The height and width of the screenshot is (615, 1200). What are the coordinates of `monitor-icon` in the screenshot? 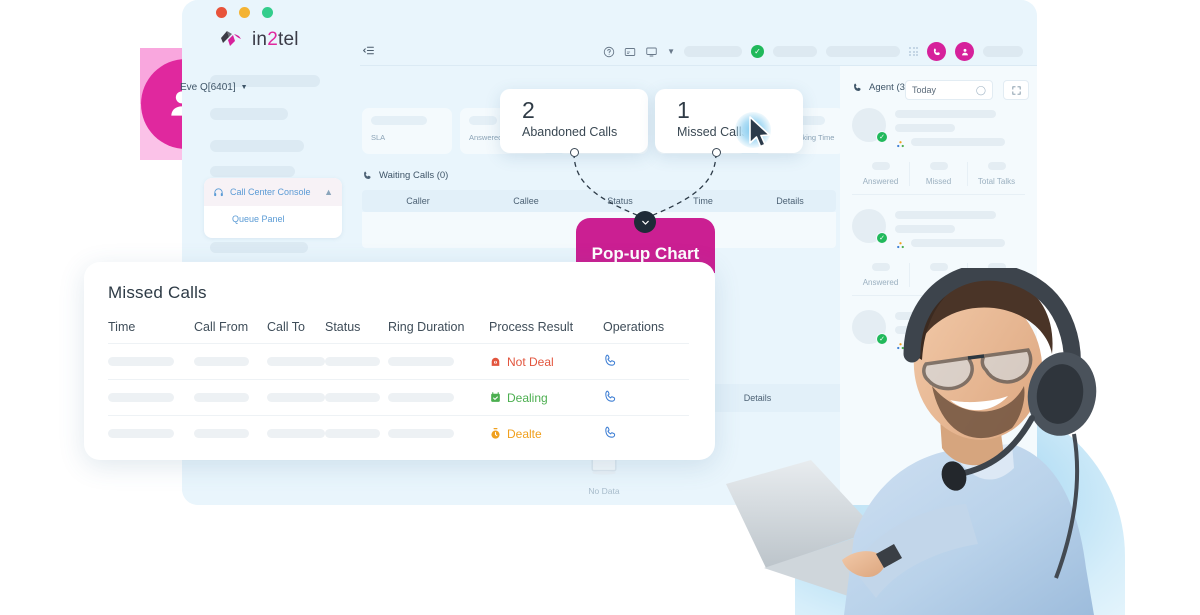 It's located at (651, 52).